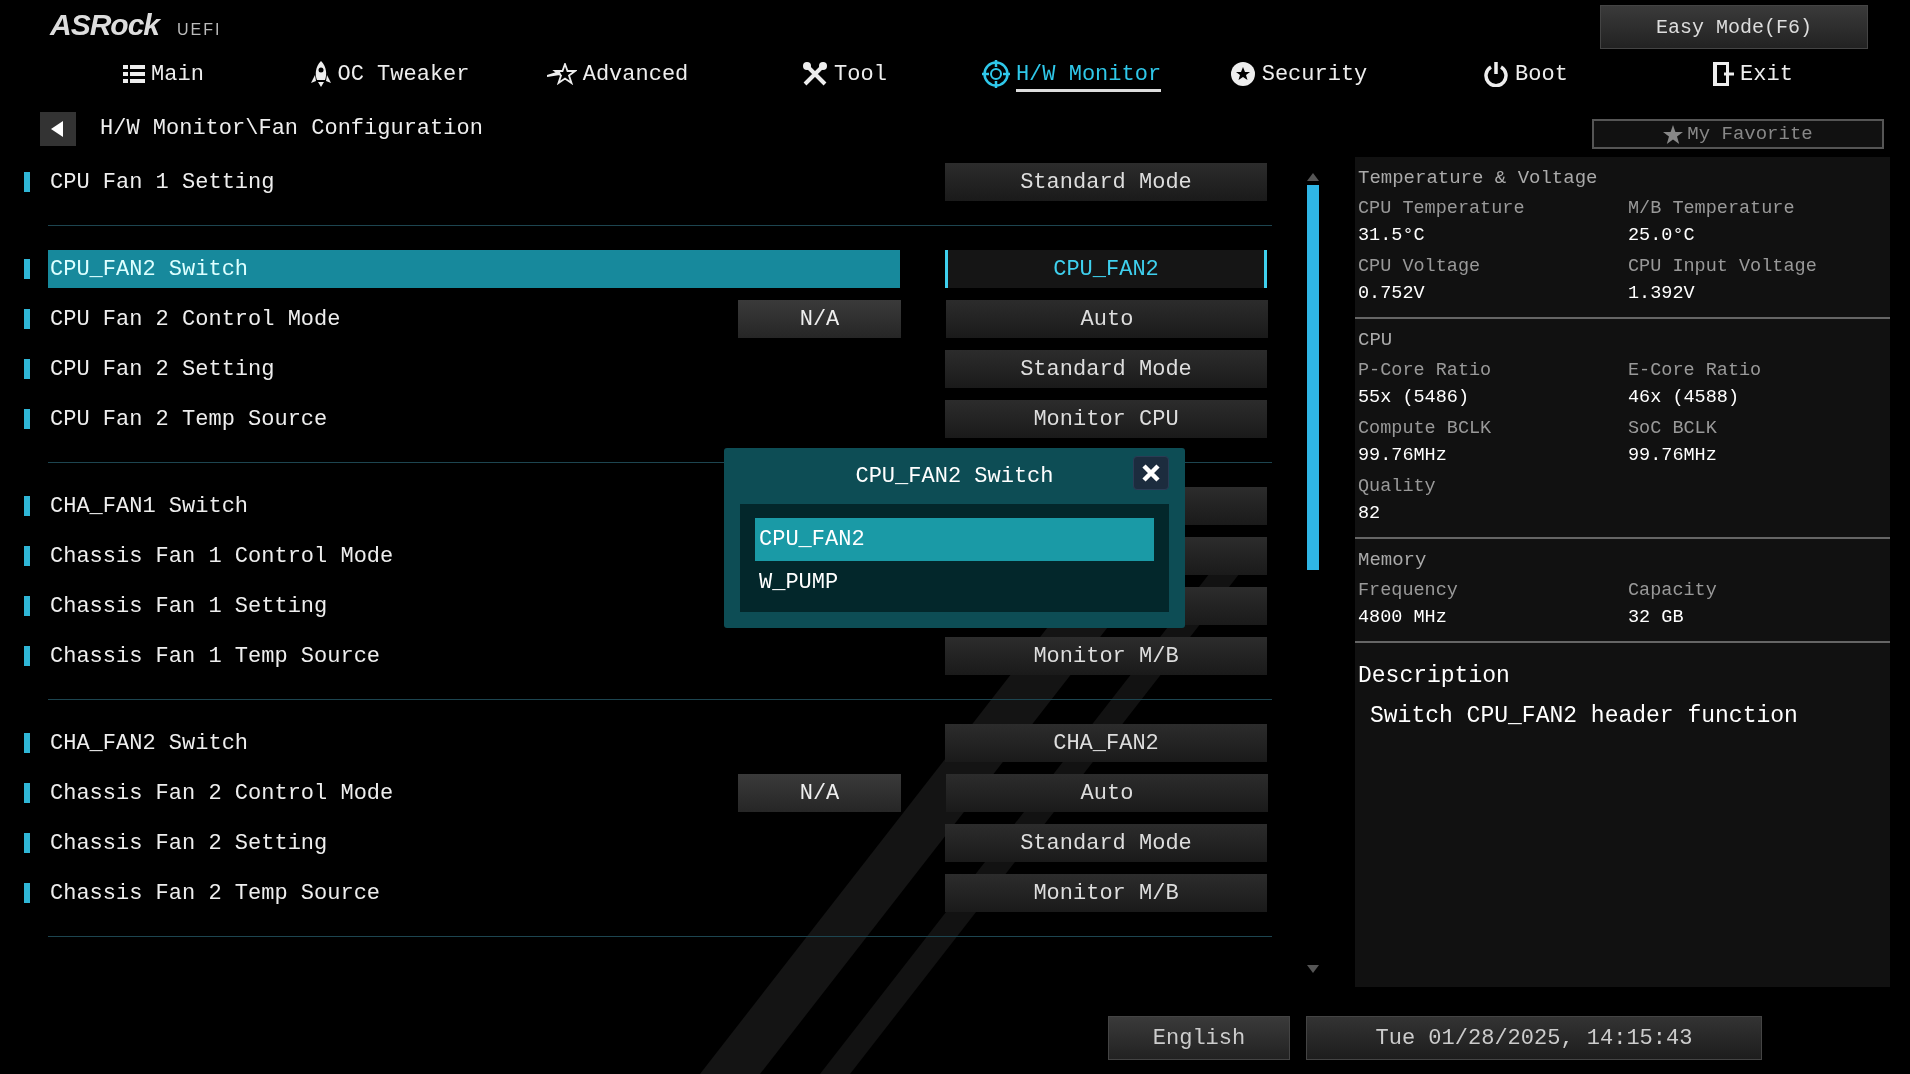  Describe the element at coordinates (1414, 398) in the screenshot. I see `info-value: 55x (5486)` at that location.